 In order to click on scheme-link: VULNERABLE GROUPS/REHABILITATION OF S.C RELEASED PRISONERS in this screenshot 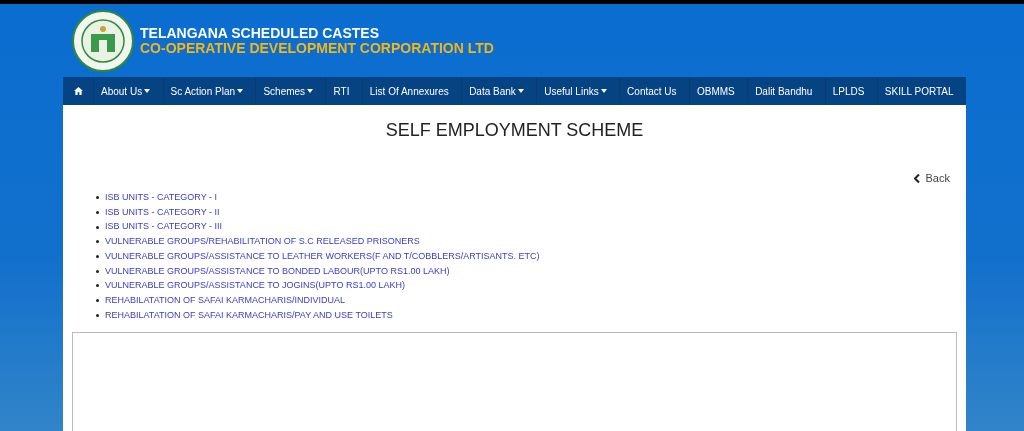, I will do `click(262, 242)`.